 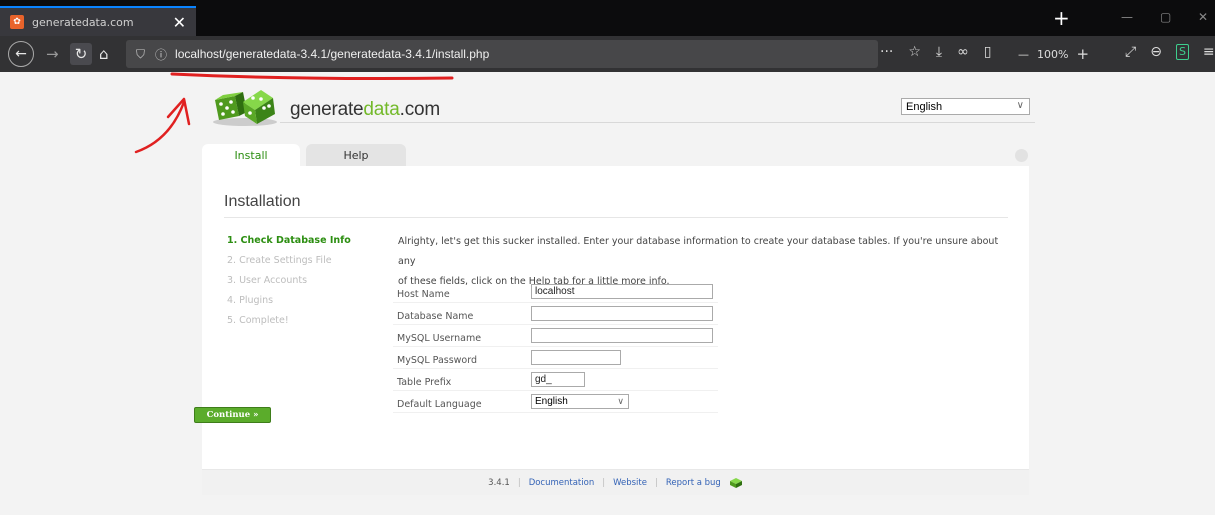 I want to click on database-name-label: Database Name, so click(x=435, y=316).